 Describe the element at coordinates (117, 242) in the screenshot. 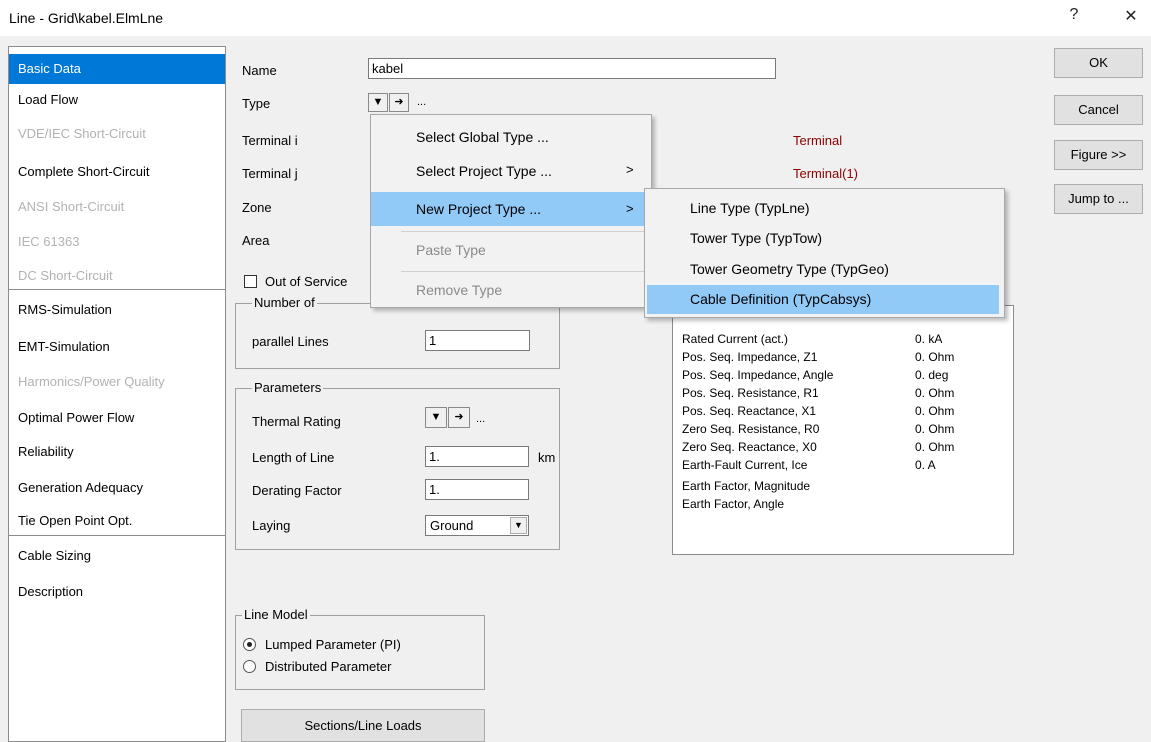

I see `sidebar-item-iec-61363: IEC 61363` at that location.